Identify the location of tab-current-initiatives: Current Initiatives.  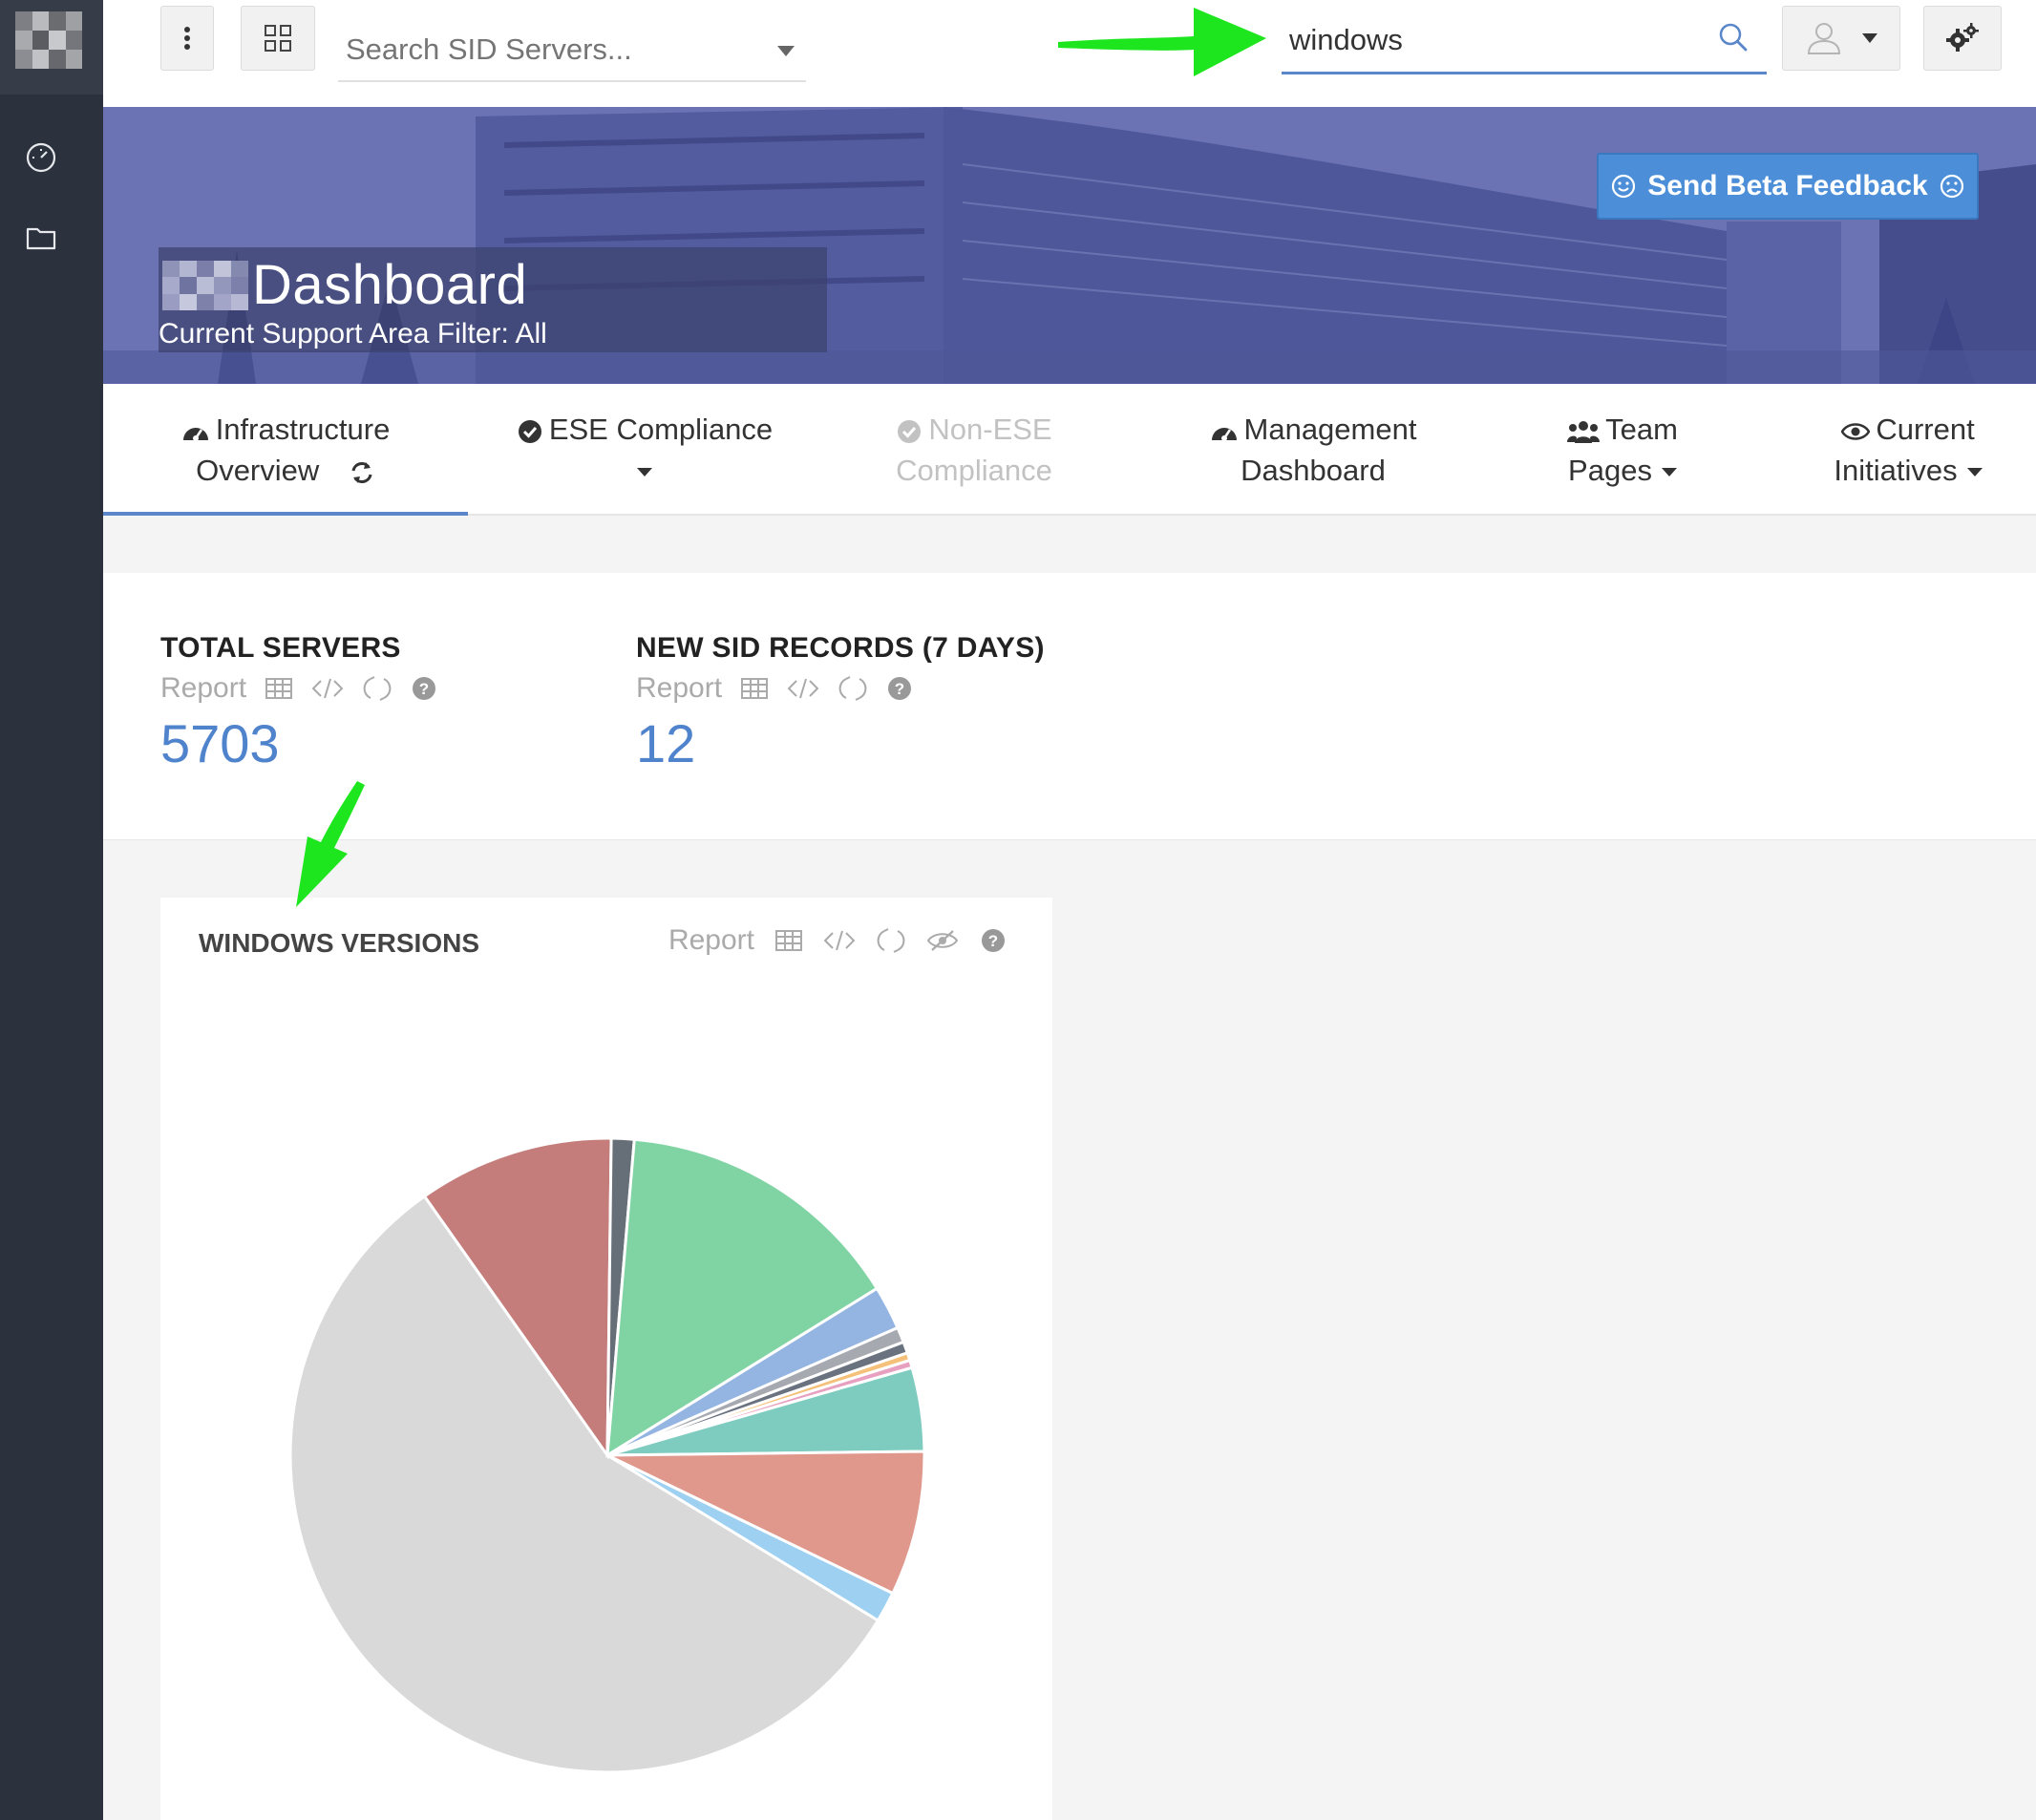
(1909, 450).